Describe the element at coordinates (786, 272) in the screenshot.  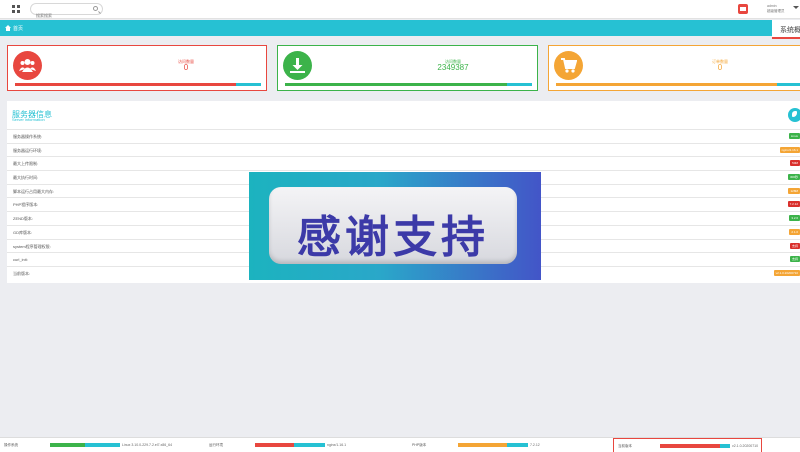
I see `status-badge: v2.1.0.20200710` at that location.